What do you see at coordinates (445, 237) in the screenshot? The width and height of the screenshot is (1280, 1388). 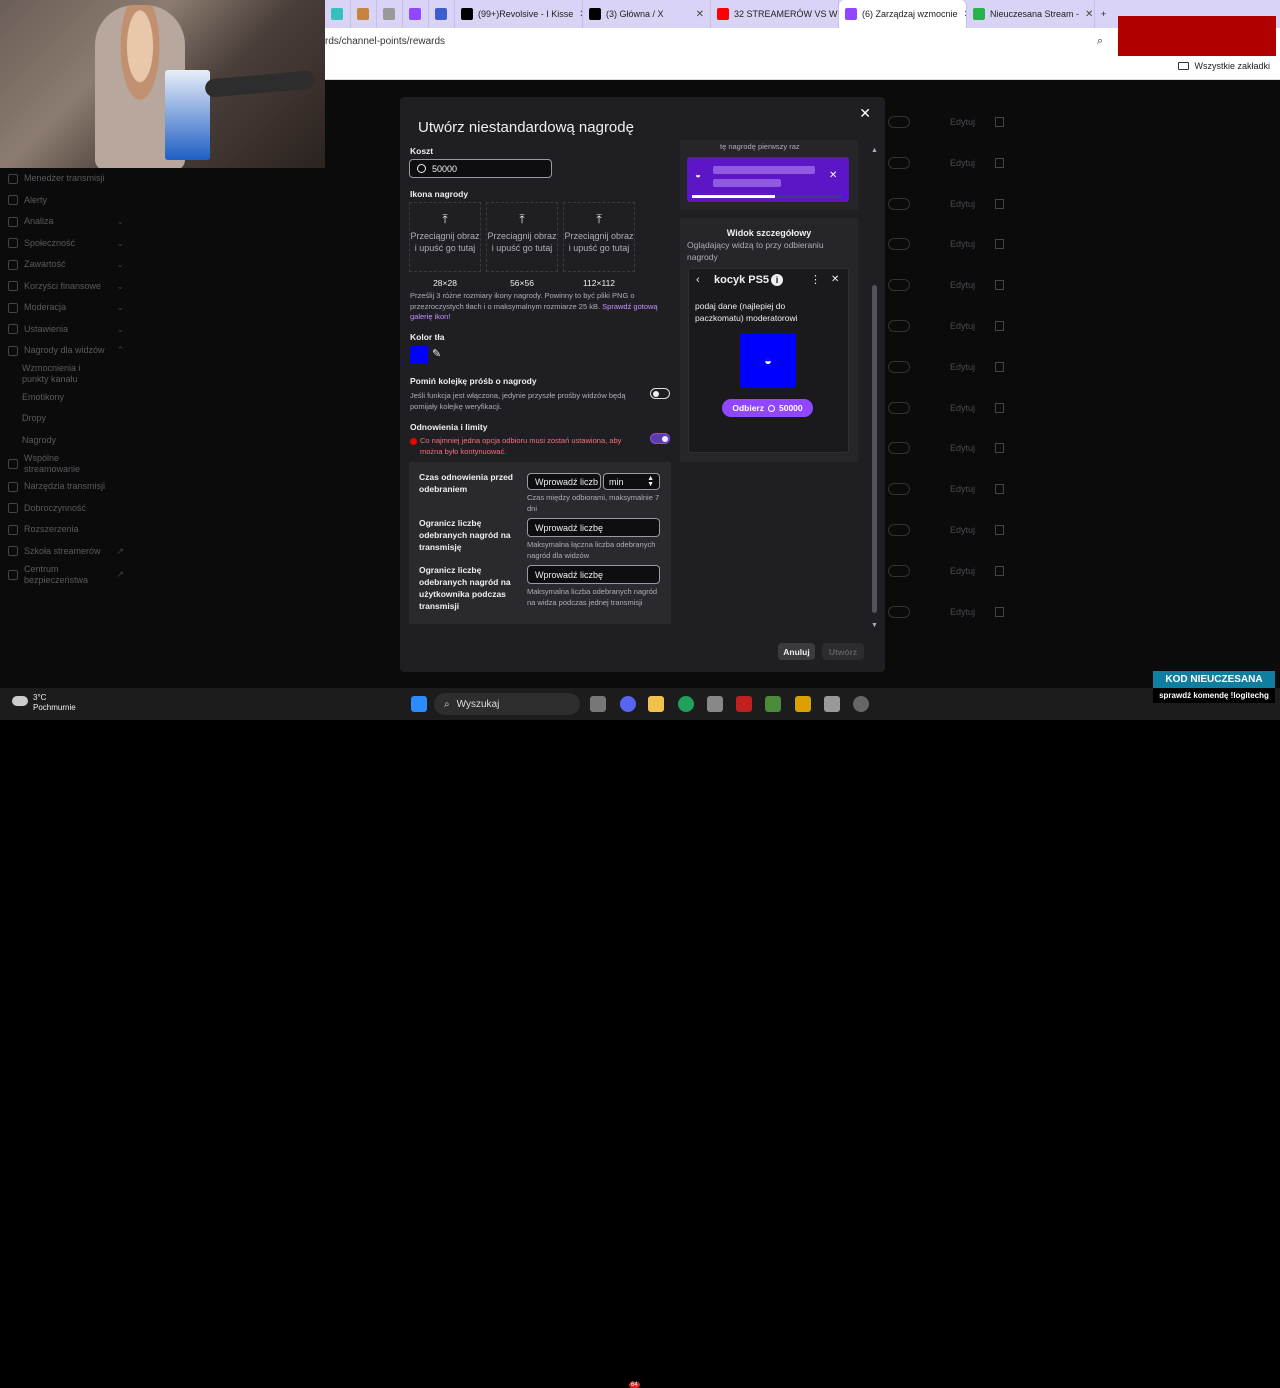 I see `icon-drop-28: ⤒ Przeciągnij obraz i upuść go tutaj` at bounding box center [445, 237].